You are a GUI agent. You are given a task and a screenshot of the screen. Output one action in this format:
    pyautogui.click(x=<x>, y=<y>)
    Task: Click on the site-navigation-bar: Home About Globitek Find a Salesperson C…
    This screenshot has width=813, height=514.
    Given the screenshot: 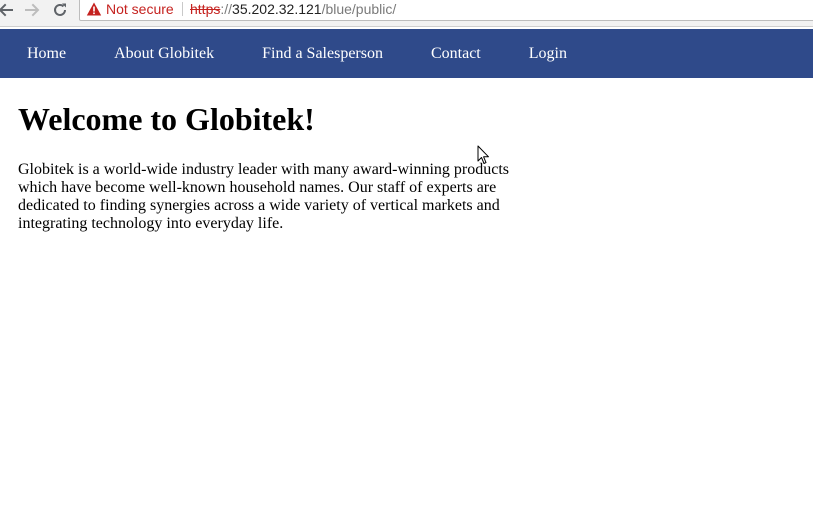 What is the action you would take?
    pyautogui.click(x=406, y=53)
    